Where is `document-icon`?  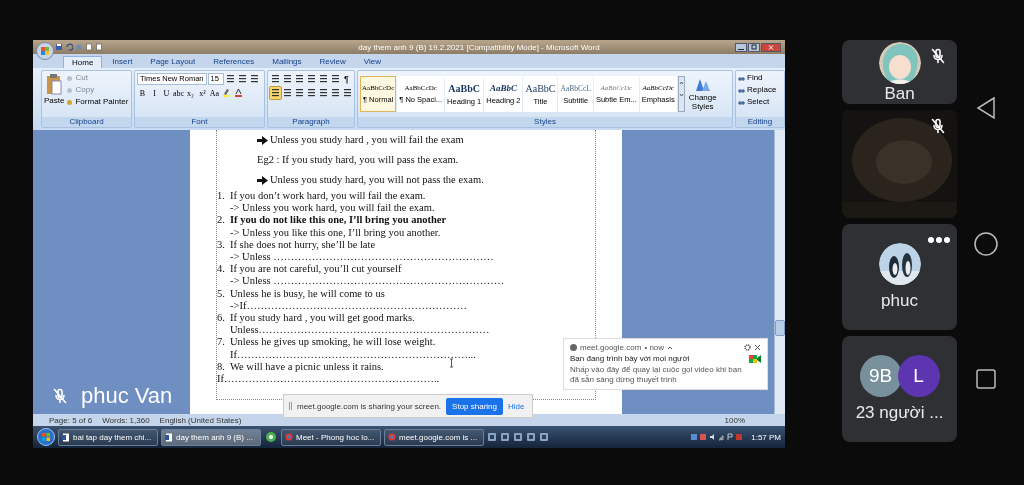
document-icon is located at coordinates (169, 437).